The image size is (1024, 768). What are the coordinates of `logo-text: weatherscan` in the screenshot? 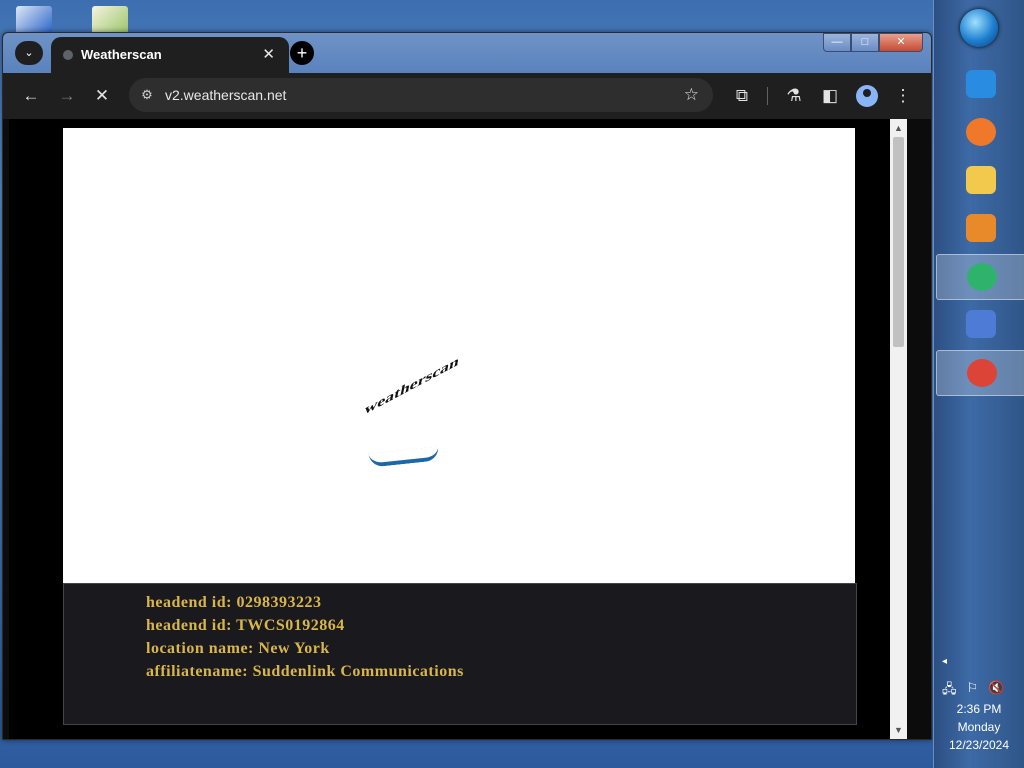 It's located at (412, 385).